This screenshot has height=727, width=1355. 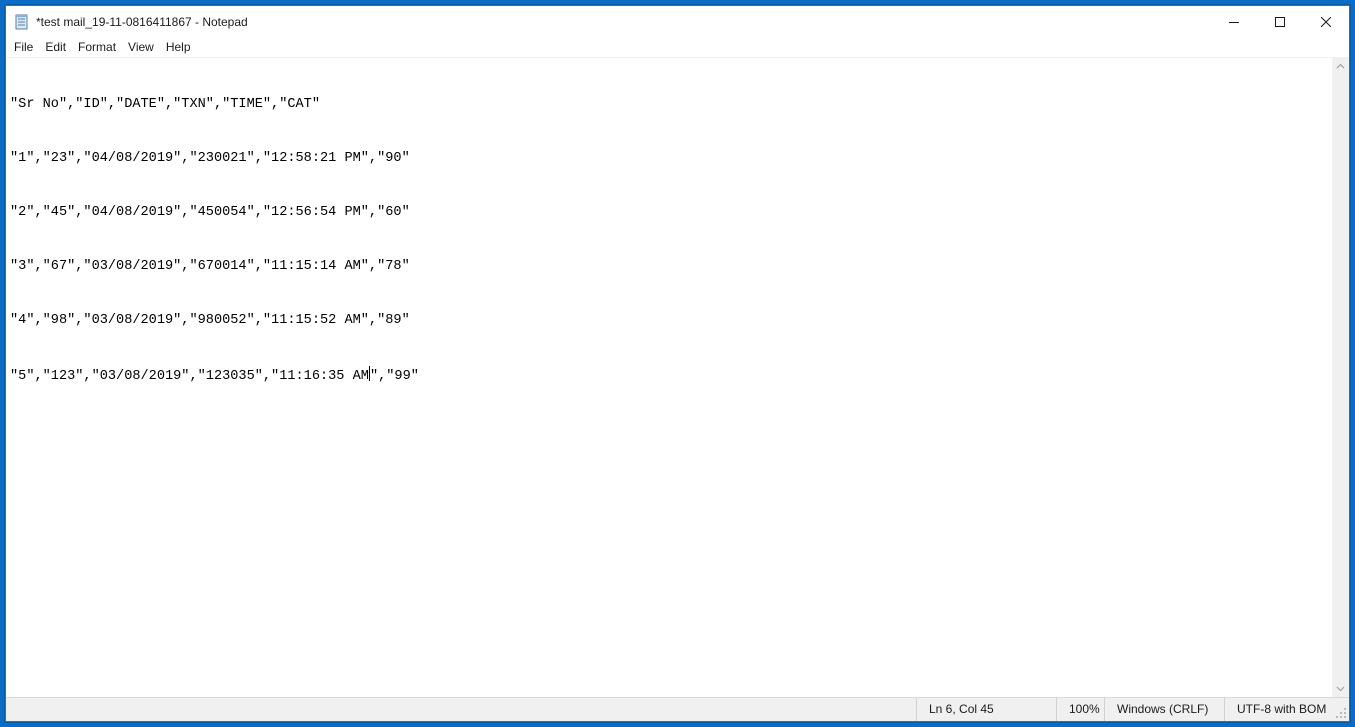 I want to click on window-title: *test mail_19-11-0816411867 - Notepad, so click(x=142, y=21).